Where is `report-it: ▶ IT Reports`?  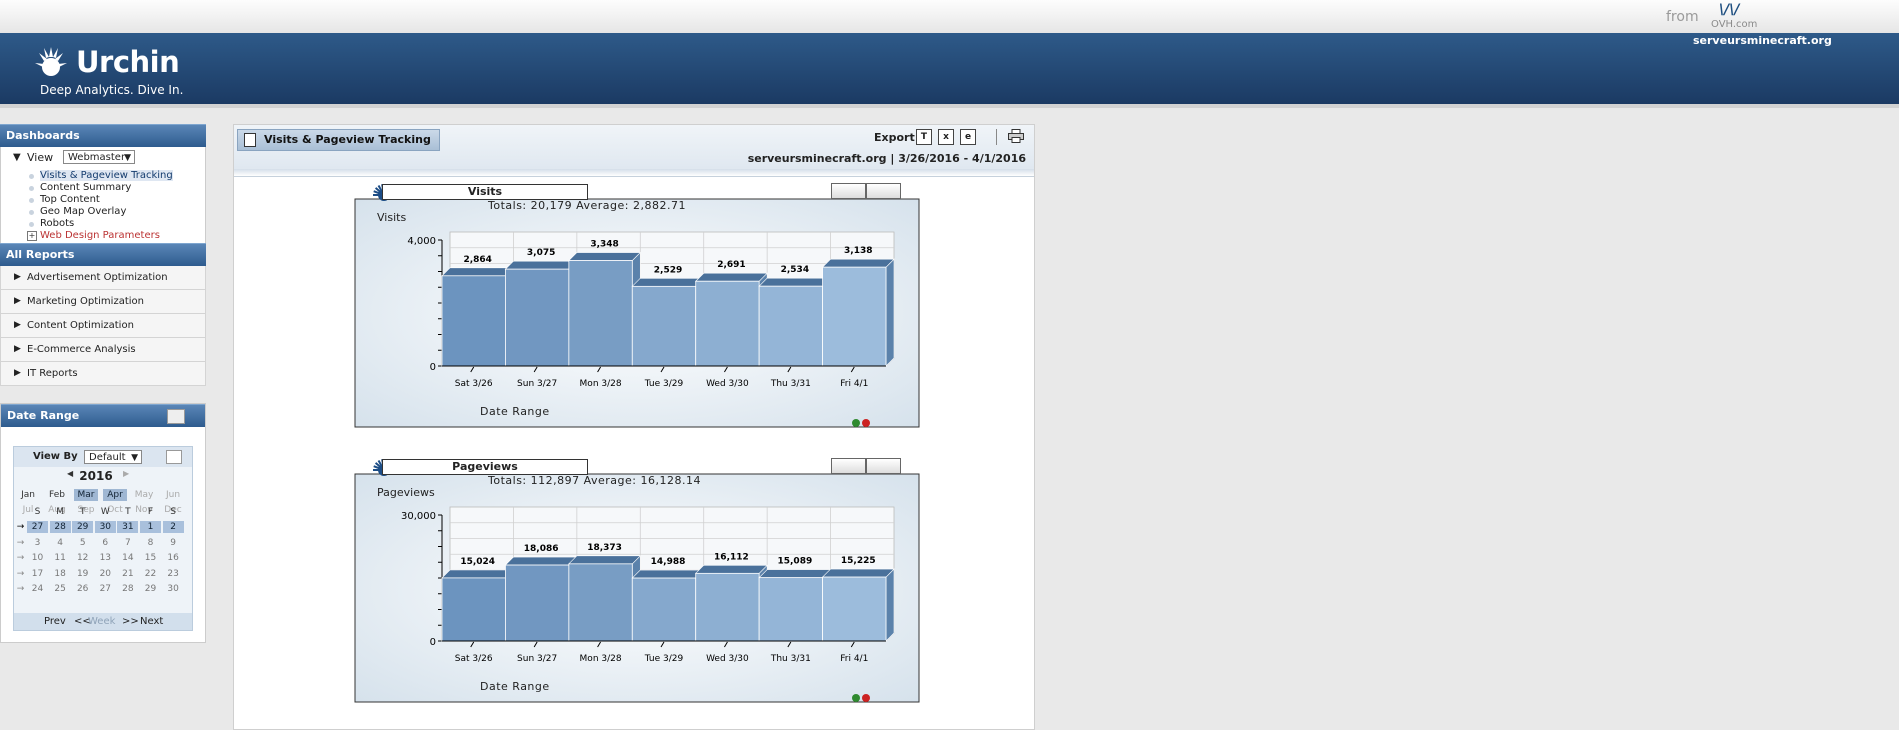 report-it: ▶ IT Reports is located at coordinates (103, 374).